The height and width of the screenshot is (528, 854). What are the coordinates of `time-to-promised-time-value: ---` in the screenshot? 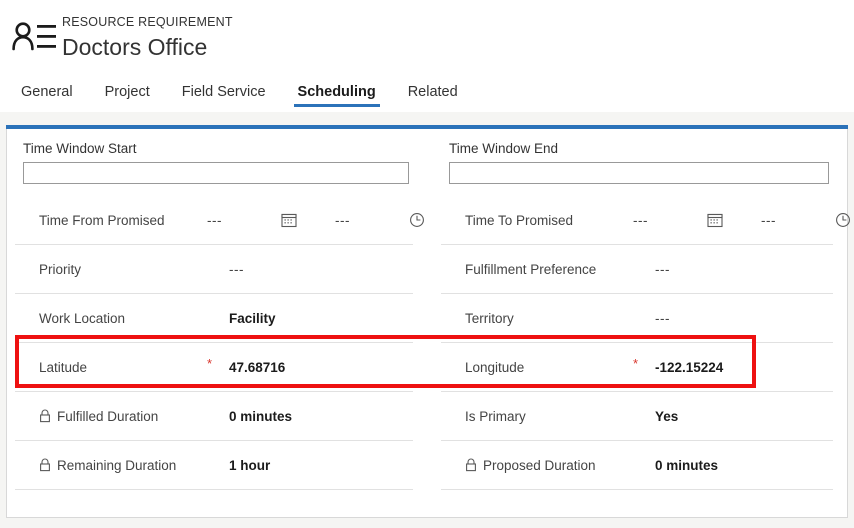 It's located at (768, 220).